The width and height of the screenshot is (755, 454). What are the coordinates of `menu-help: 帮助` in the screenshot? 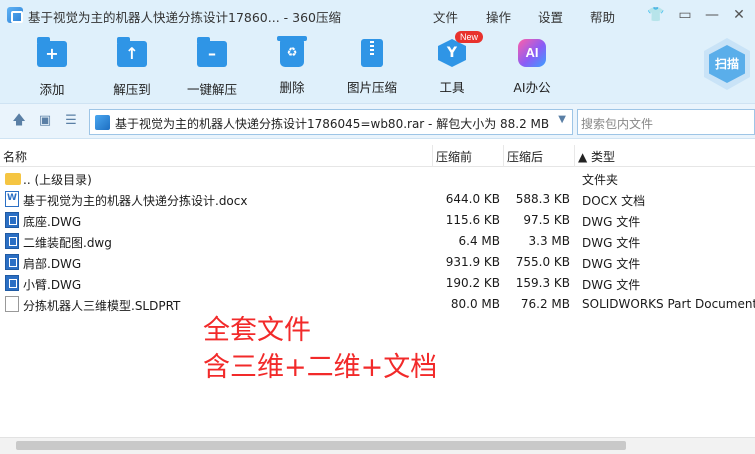 It's located at (602, 16).